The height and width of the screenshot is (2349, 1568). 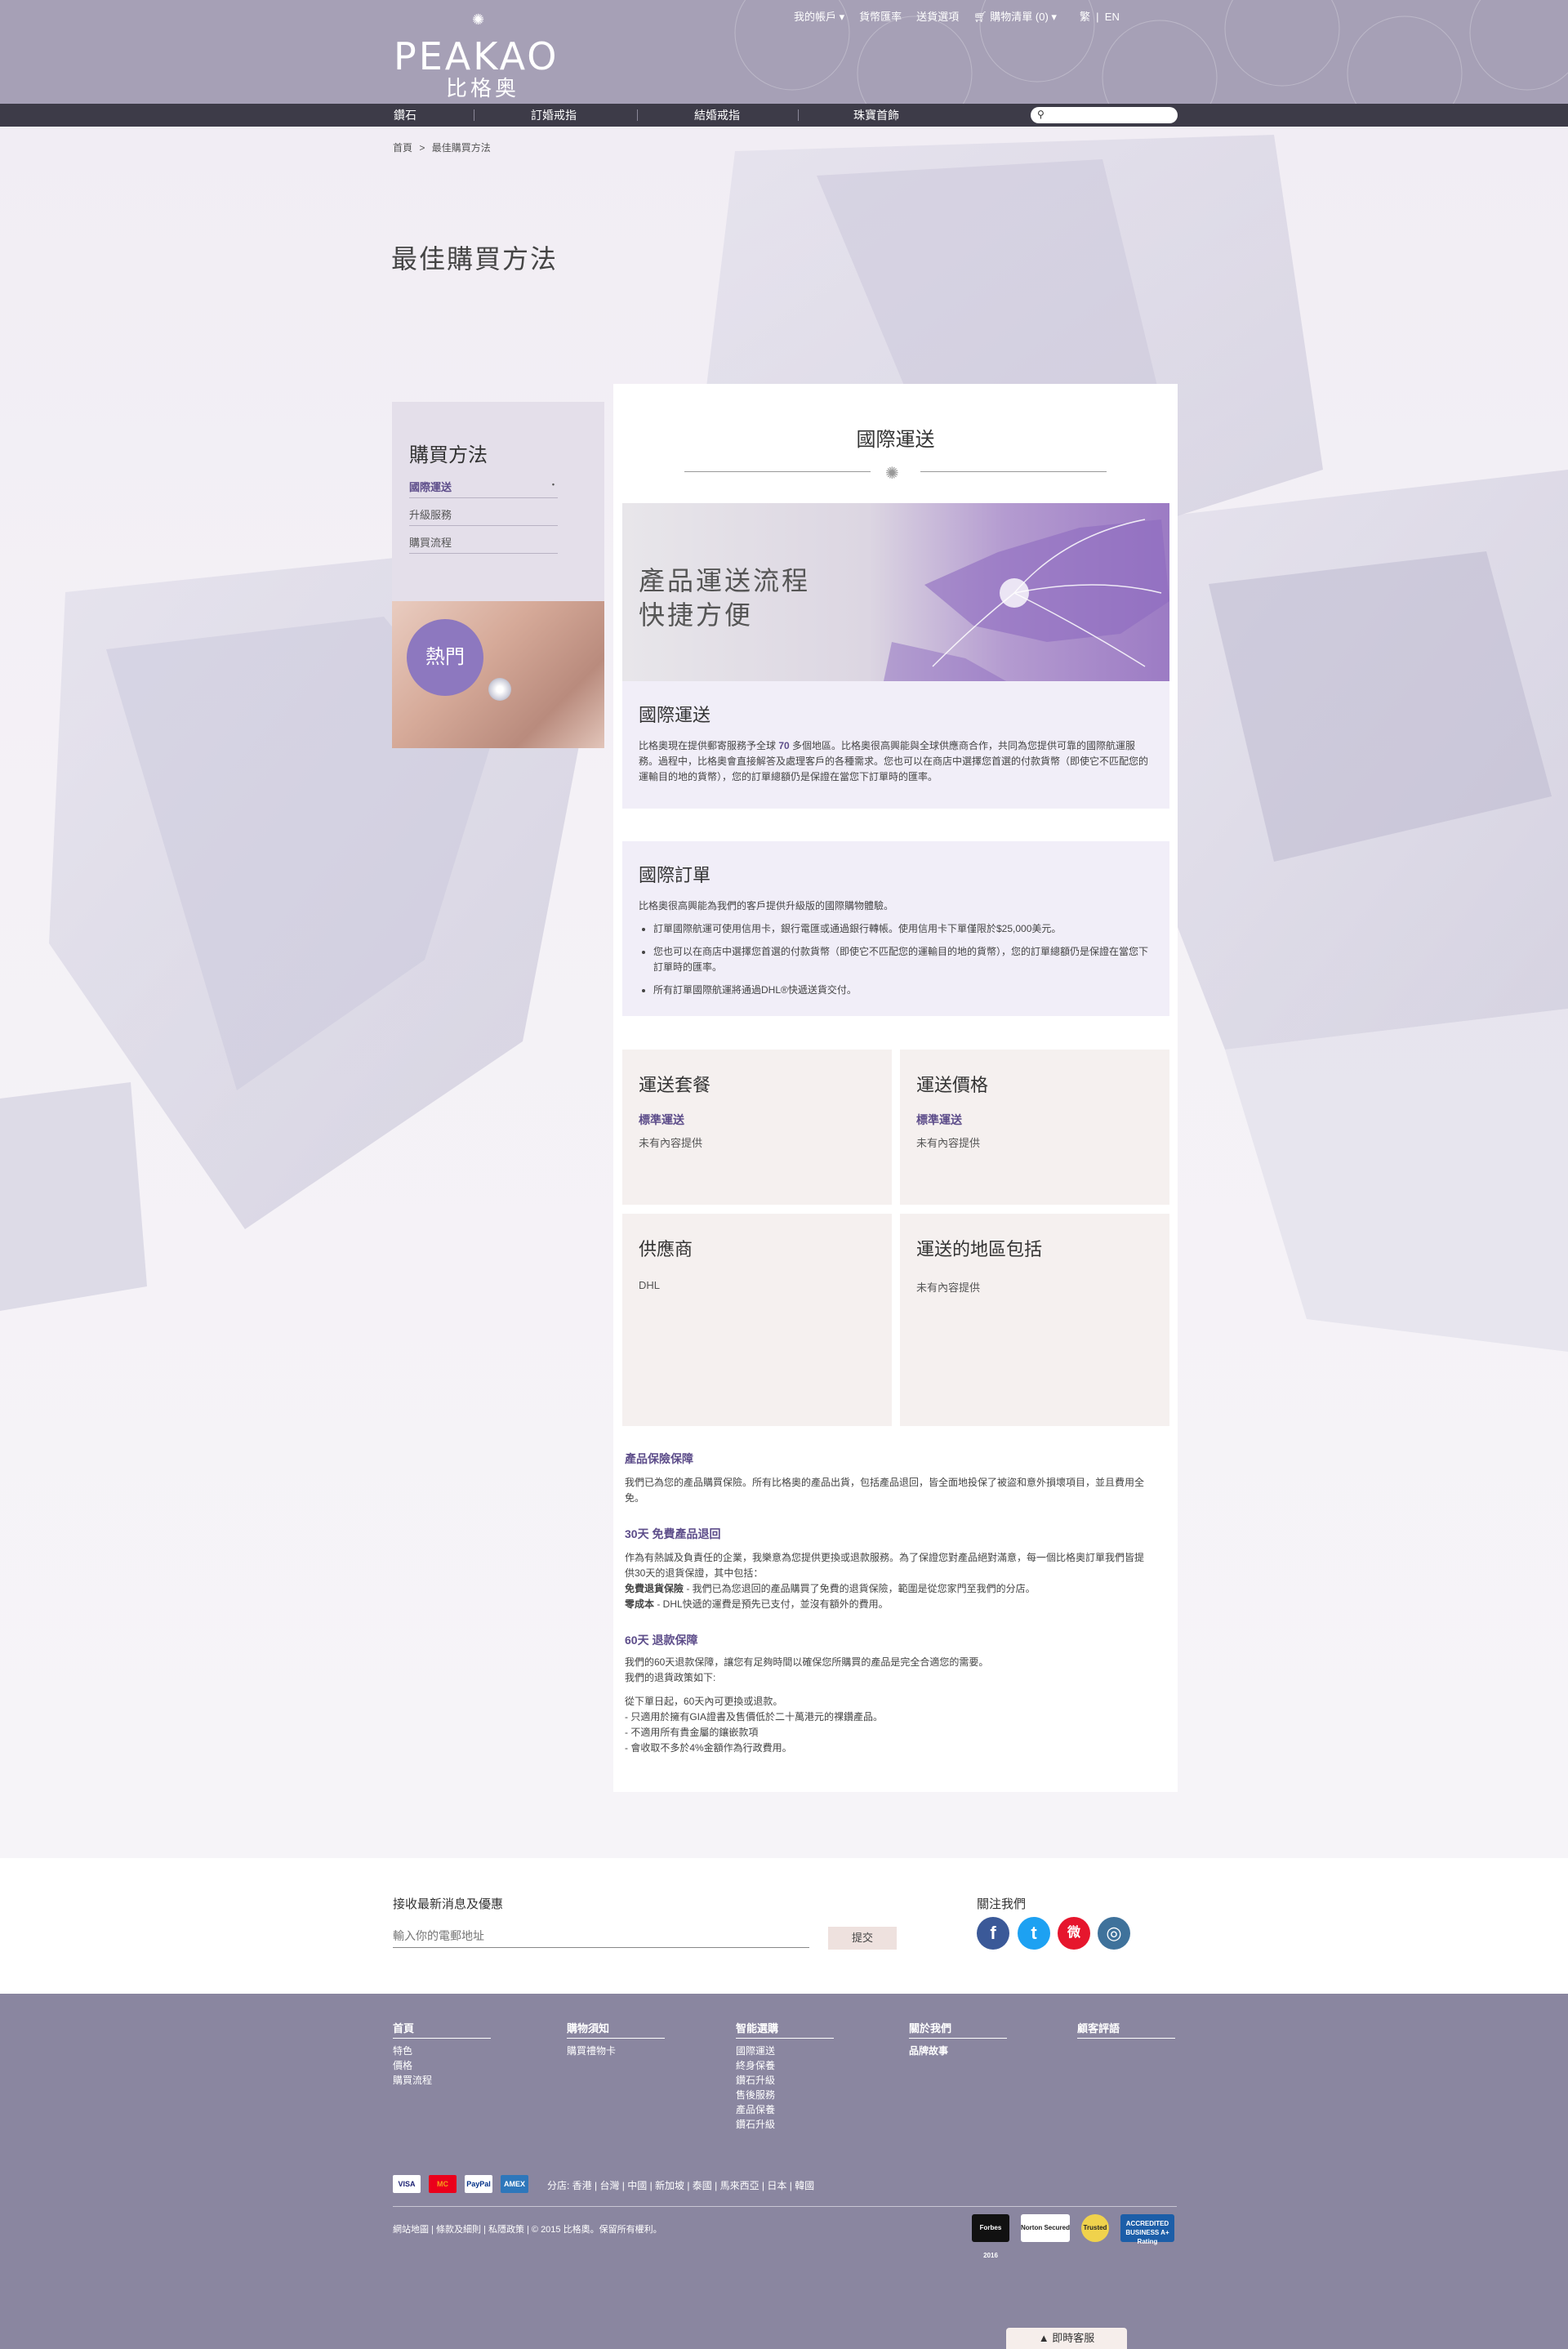 What do you see at coordinates (659, 1458) in the screenshot?
I see `insurance-title: 產品保險保障` at bounding box center [659, 1458].